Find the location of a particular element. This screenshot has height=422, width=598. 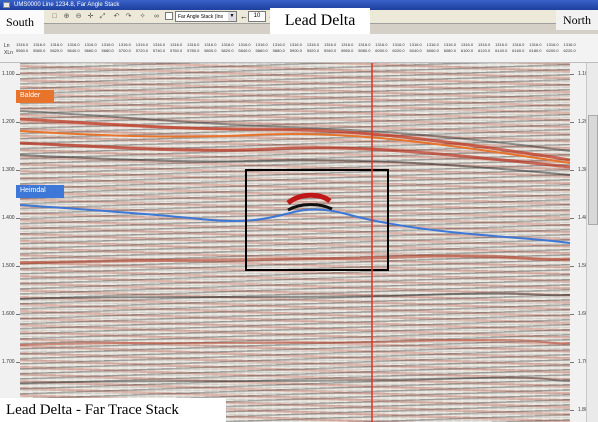

crossline-value: 5680.0 is located at coordinates (107, 50).